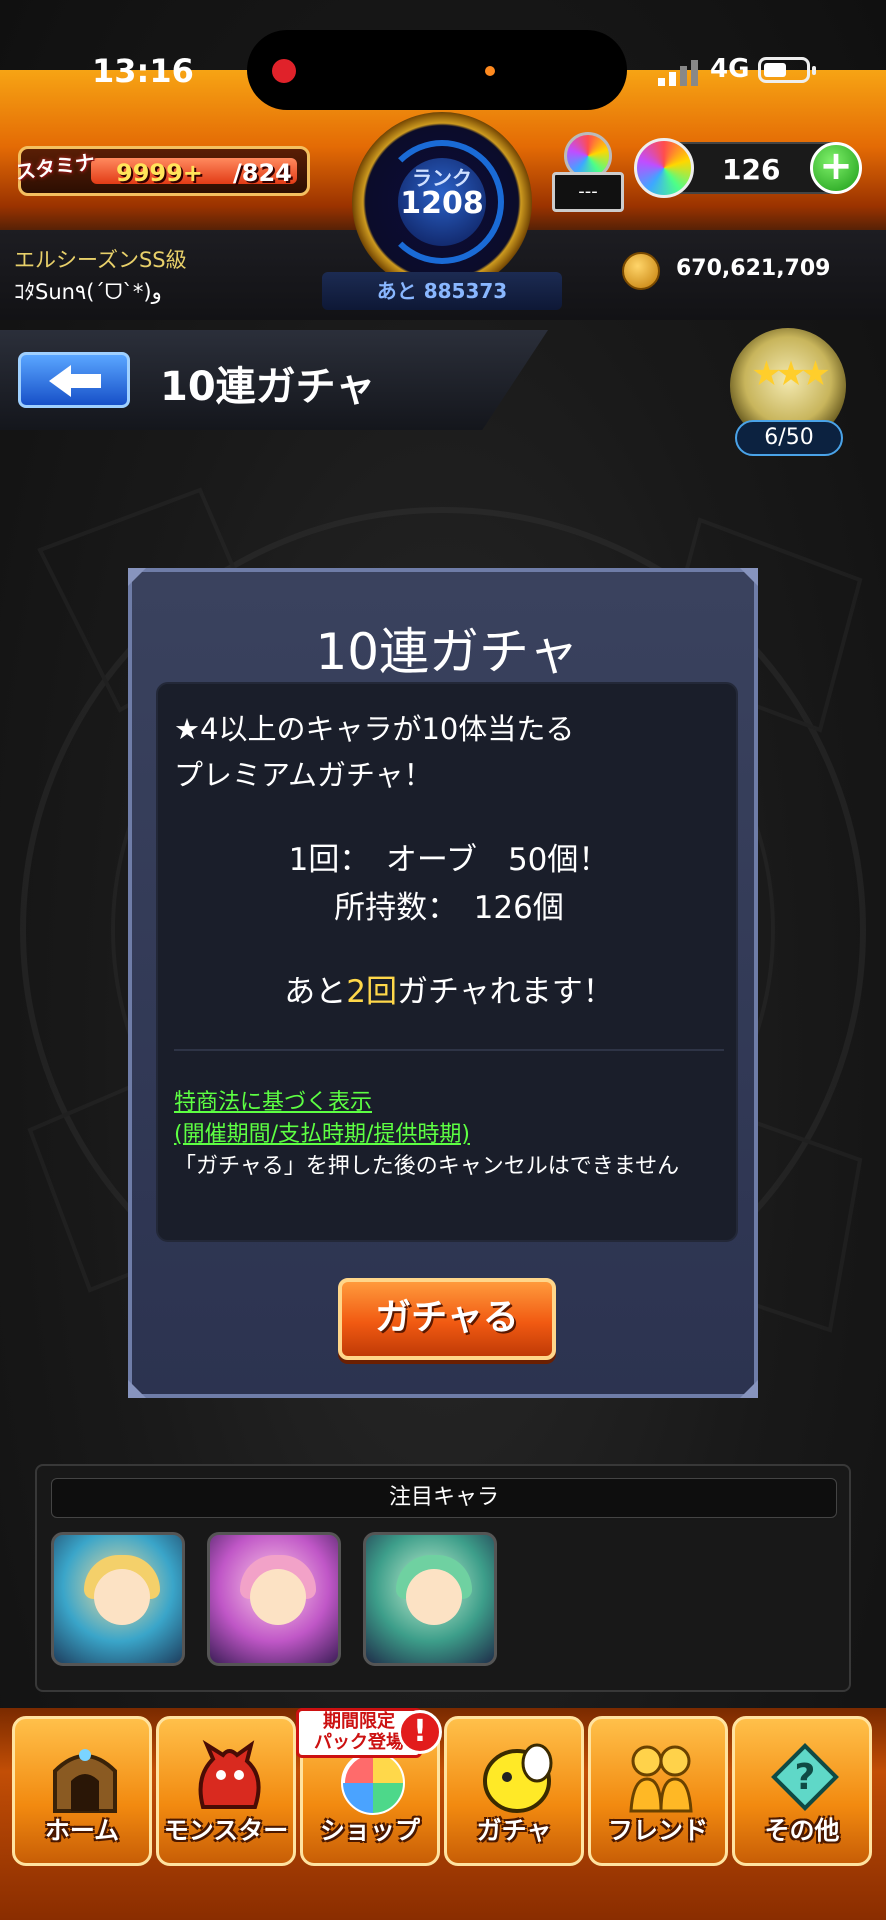 Image resolution: width=886 pixels, height=1920 pixels. Describe the element at coordinates (262, 173) in the screenshot. I see `stamina-max: /824` at that location.